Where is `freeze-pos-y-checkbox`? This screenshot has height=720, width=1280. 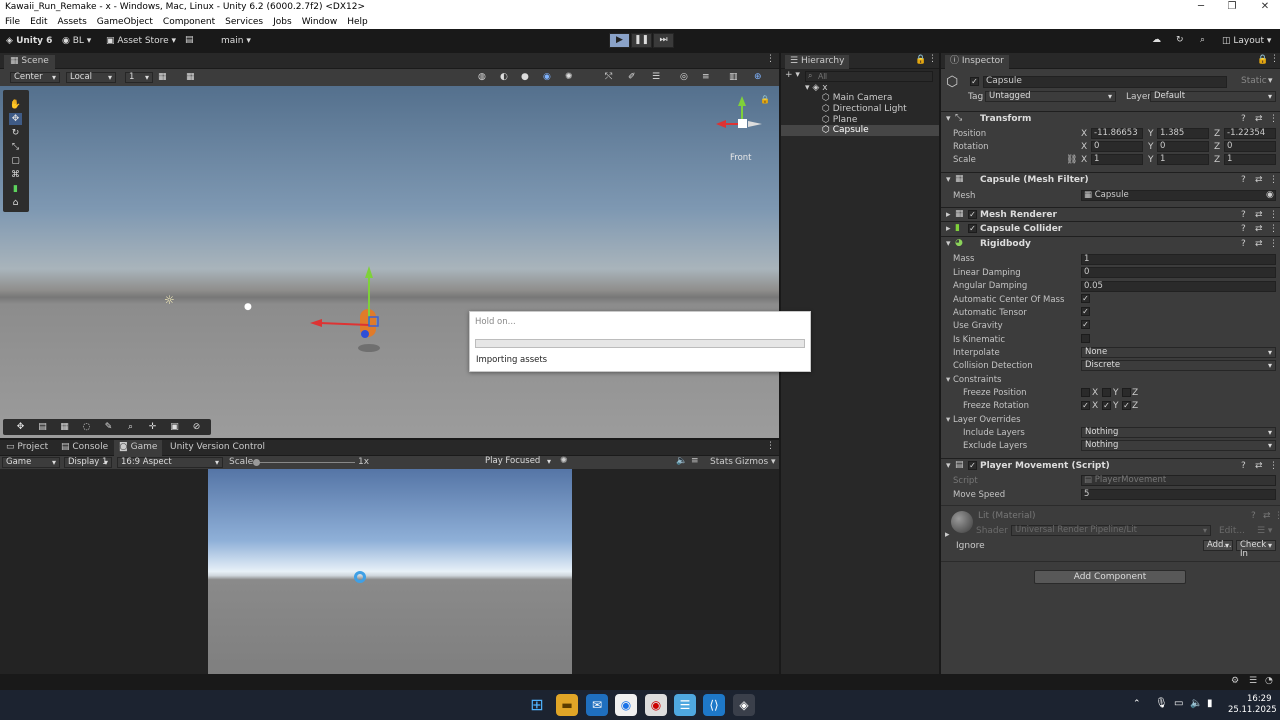
freeze-pos-y-checkbox is located at coordinates (1106, 392).